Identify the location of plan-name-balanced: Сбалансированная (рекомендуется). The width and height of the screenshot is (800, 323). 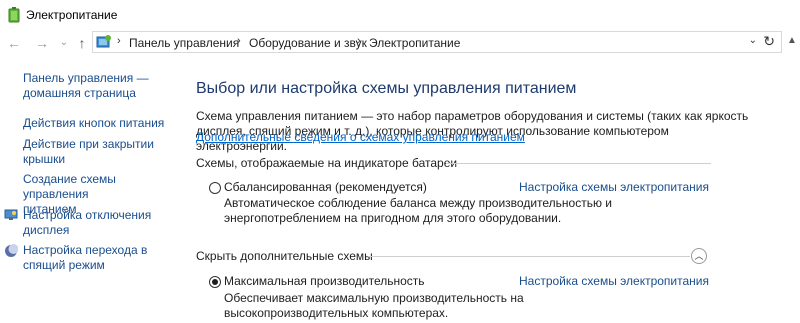
(325, 187).